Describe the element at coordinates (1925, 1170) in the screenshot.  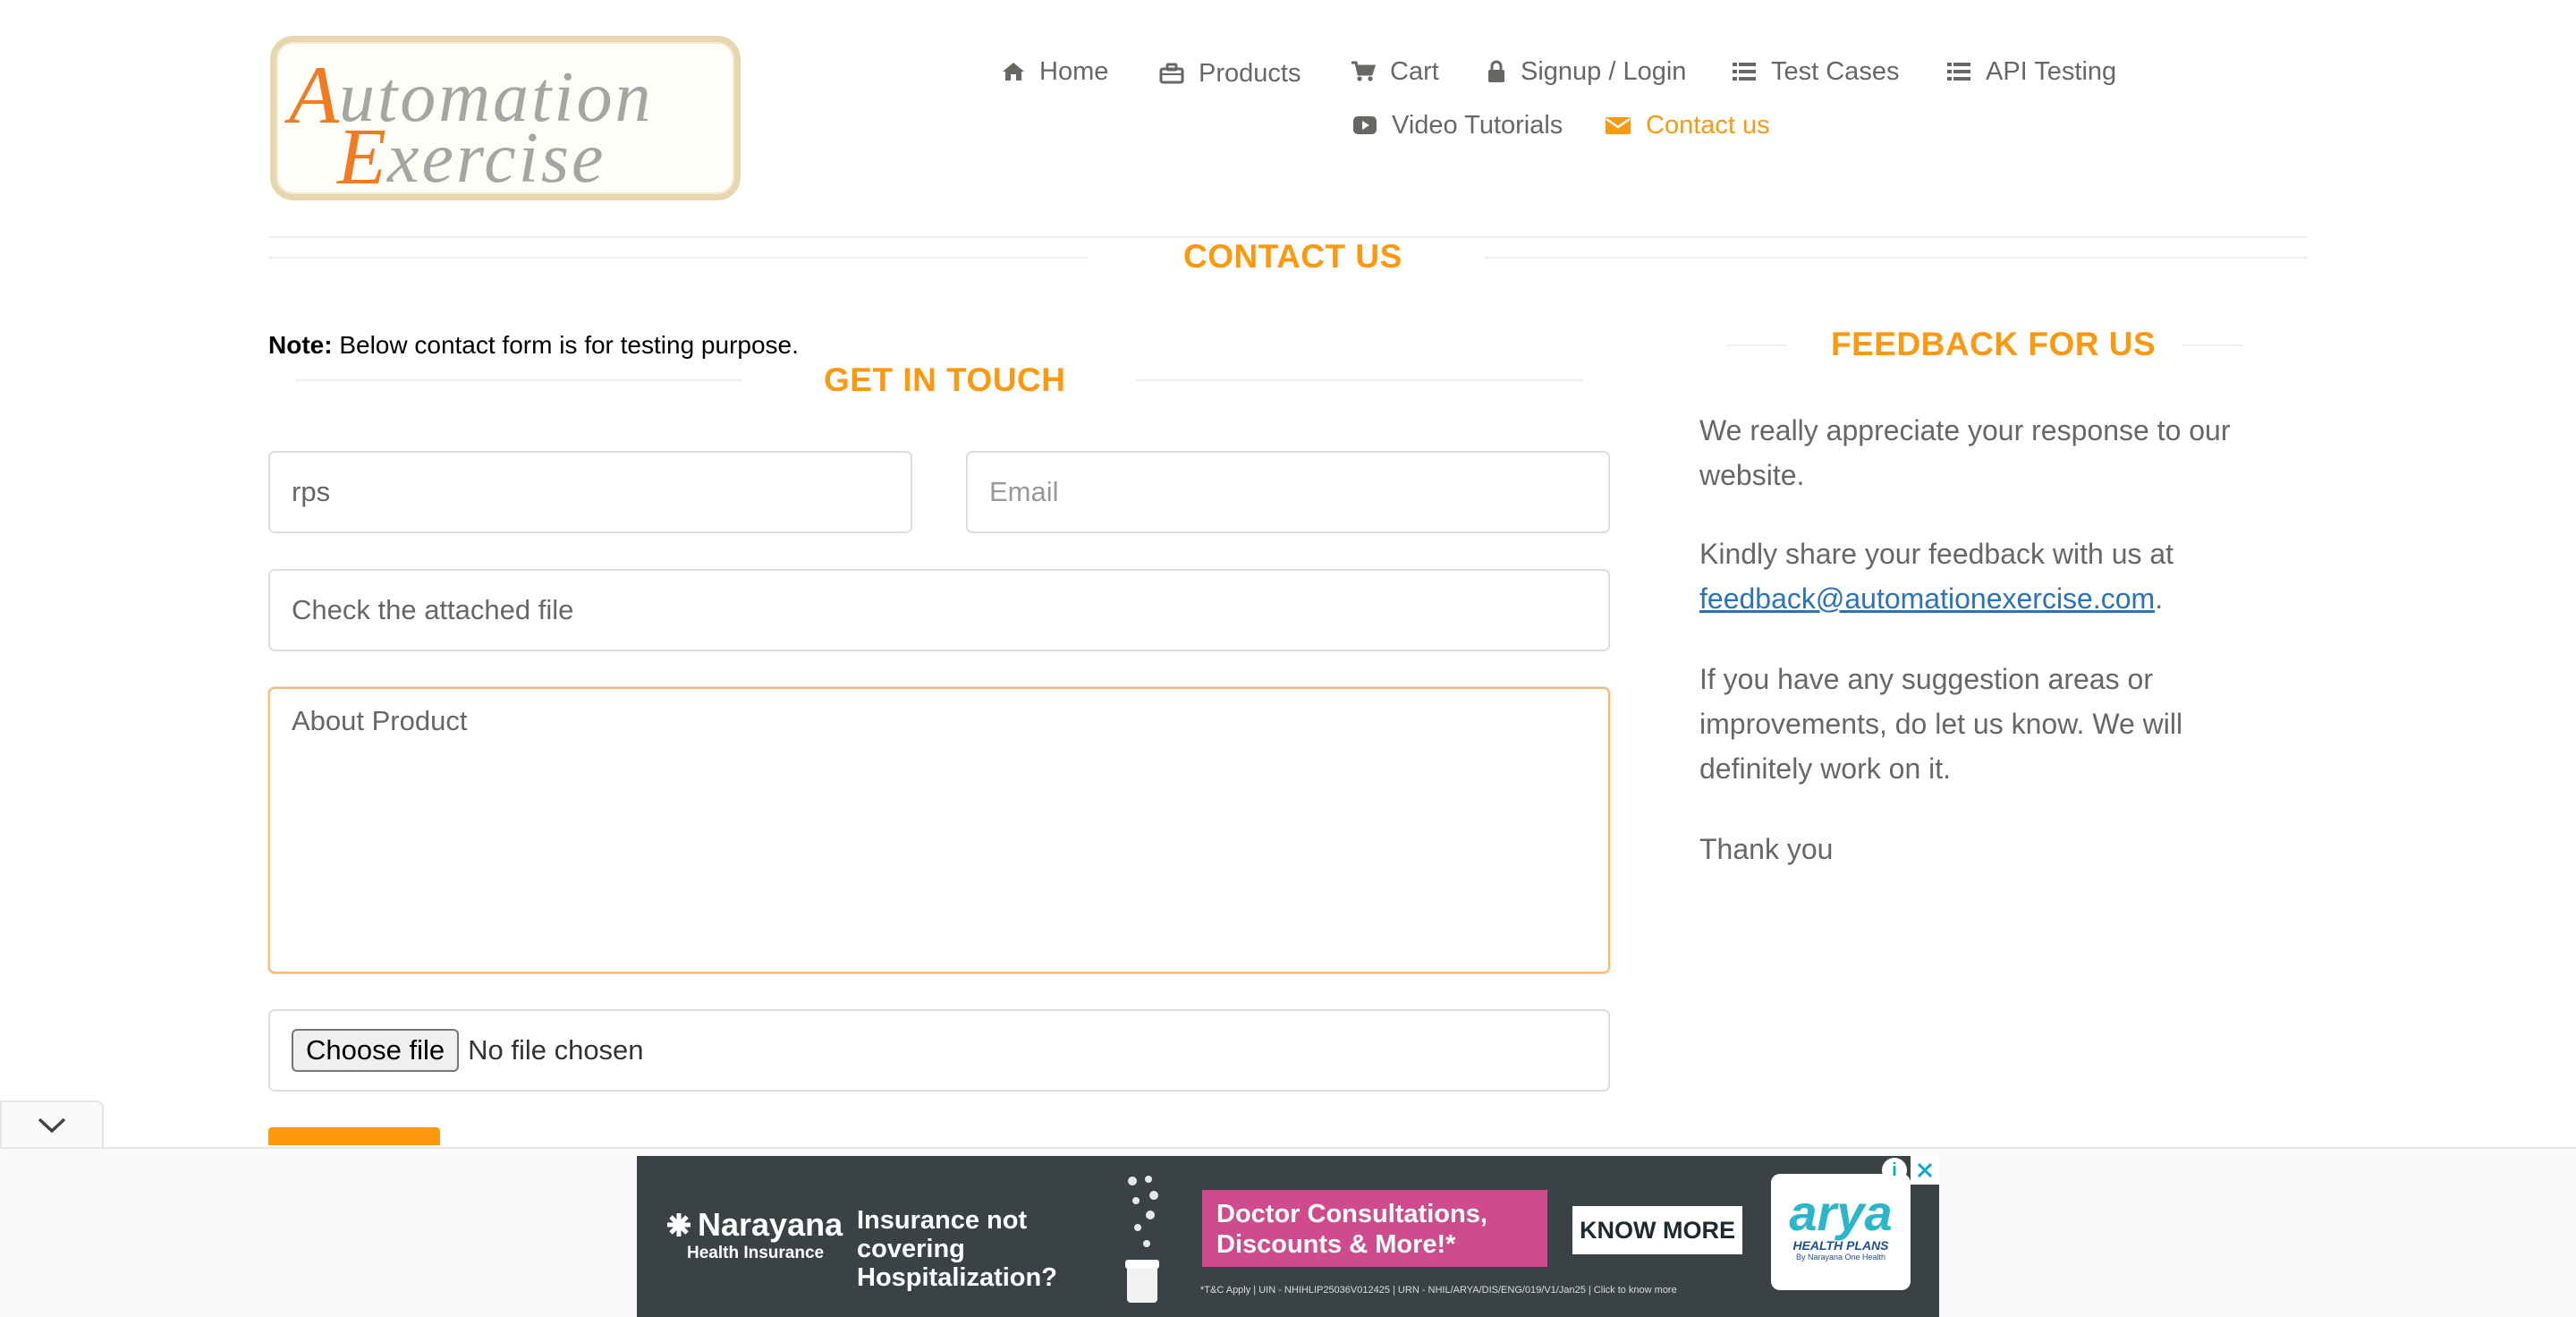
I see `ad-close-icon` at that location.